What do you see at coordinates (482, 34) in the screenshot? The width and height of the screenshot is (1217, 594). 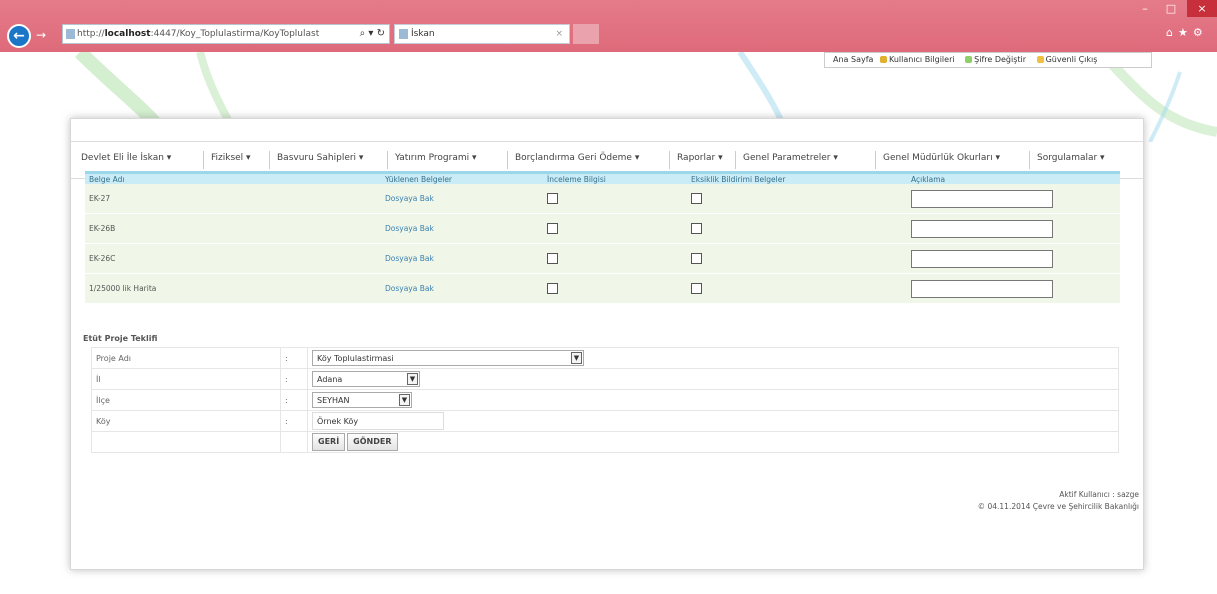 I see `browser-tab: İskan ×` at bounding box center [482, 34].